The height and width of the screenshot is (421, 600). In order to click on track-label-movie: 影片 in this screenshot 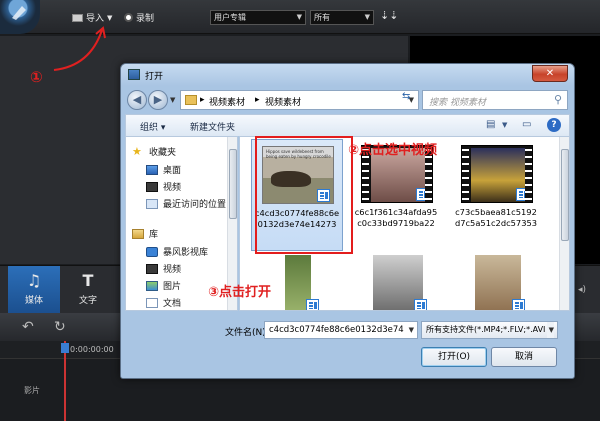, I will do `click(32, 390)`.